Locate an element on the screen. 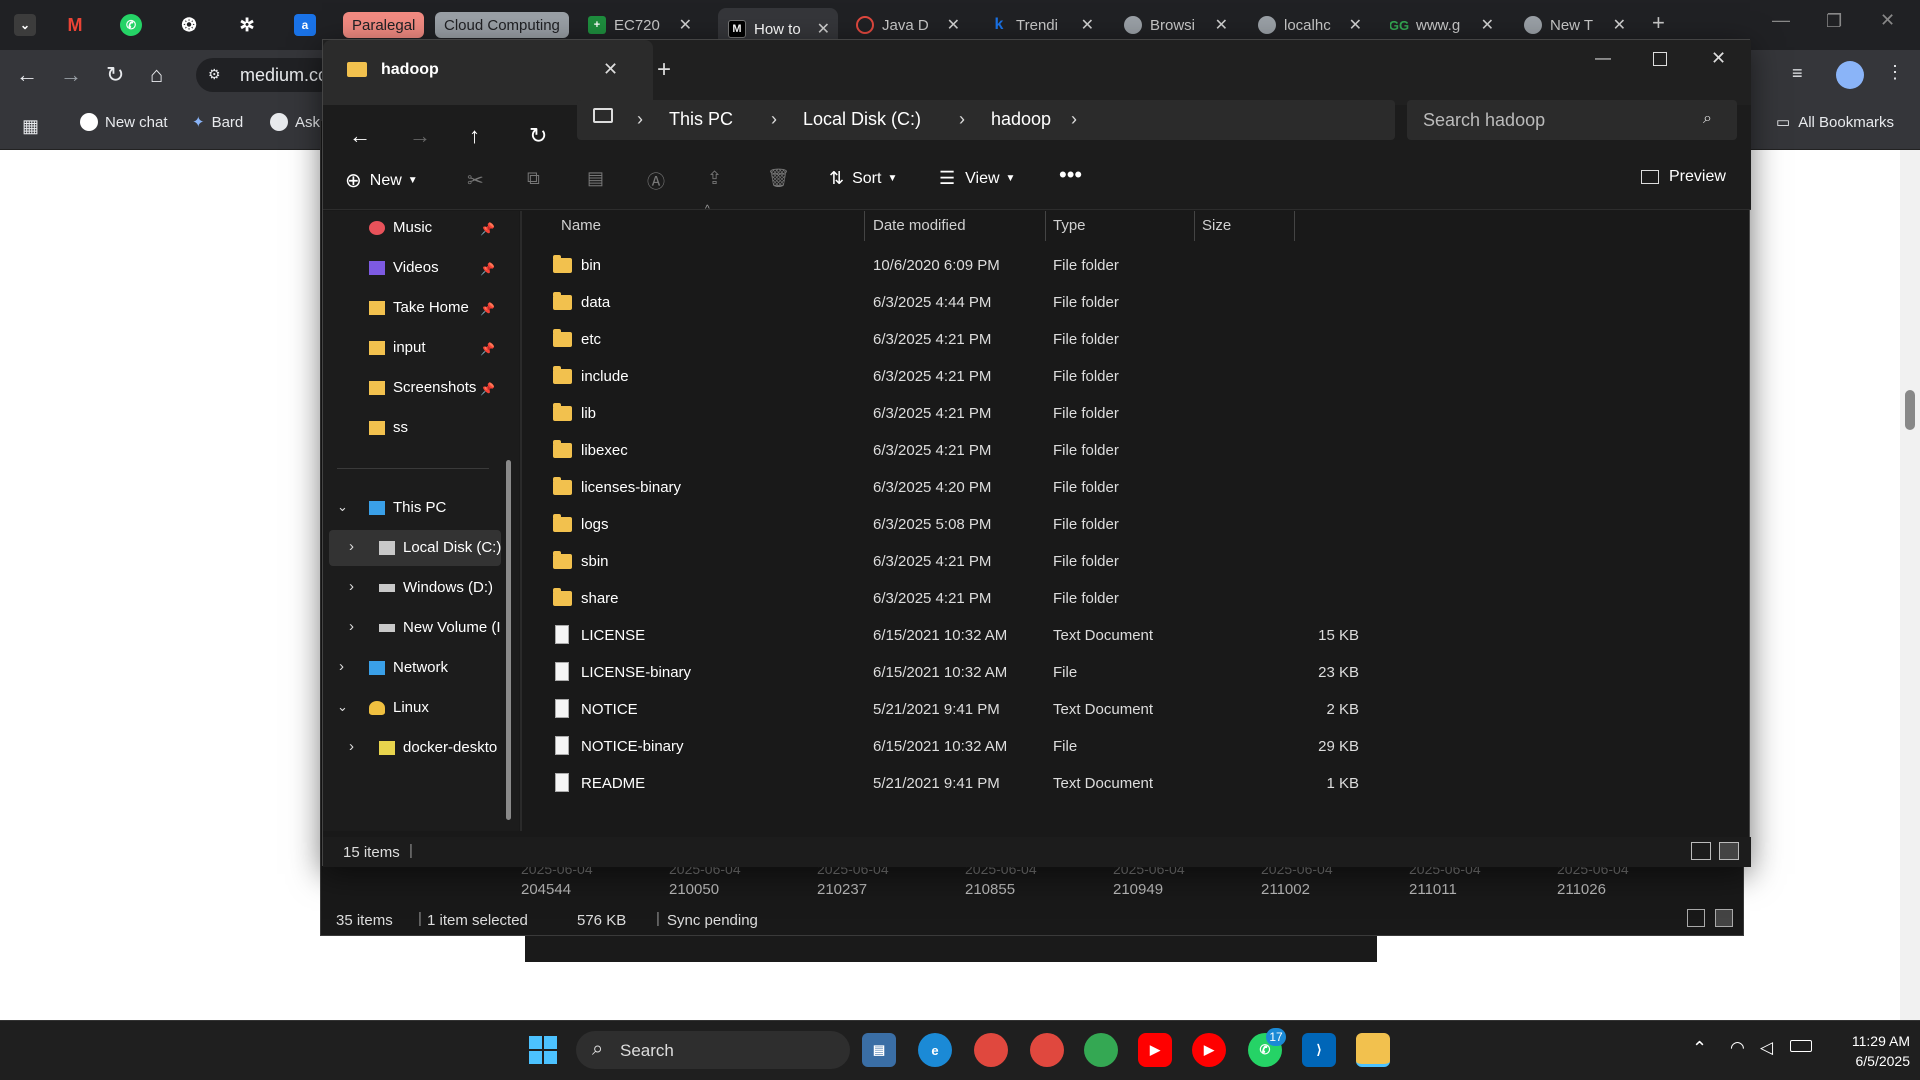  tab-www: GG www.g ✕ is located at coordinates (1446, 25).